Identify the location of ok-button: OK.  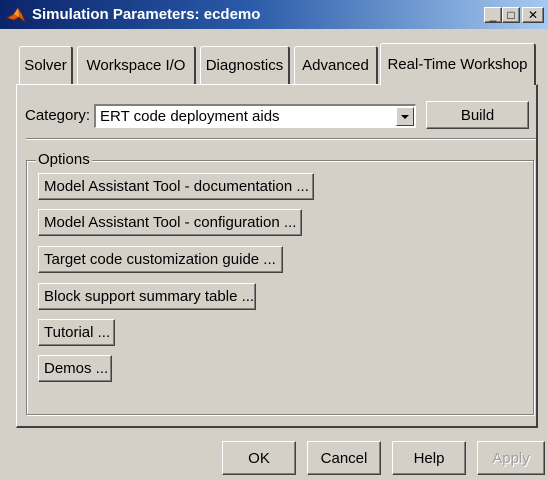
(259, 458).